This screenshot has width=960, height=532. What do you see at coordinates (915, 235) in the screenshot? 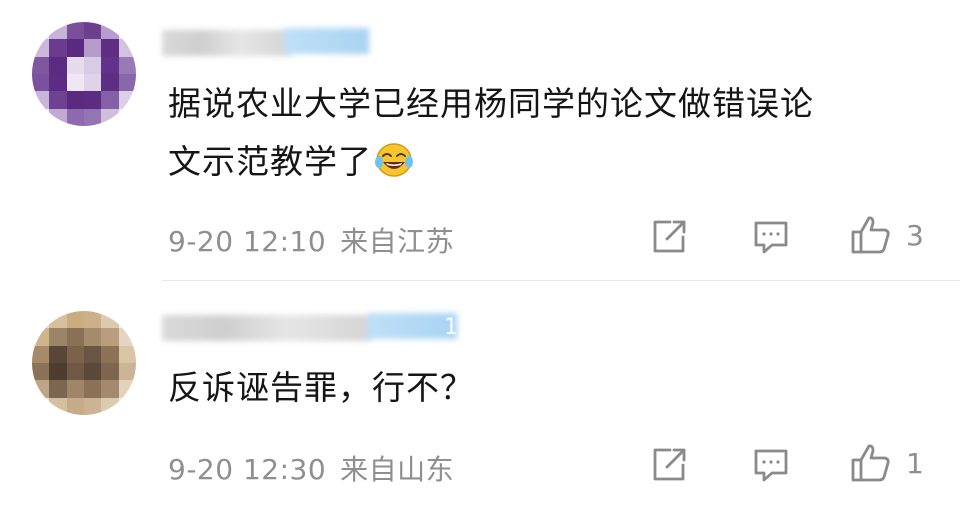
I see `like-count: 3` at bounding box center [915, 235].